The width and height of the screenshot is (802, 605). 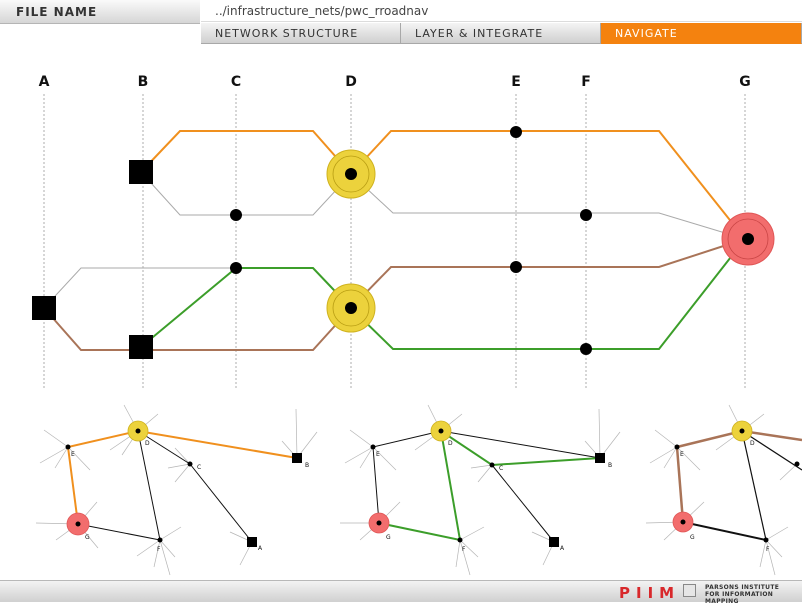 I want to click on minimap-2-label-b: B, so click(x=610, y=465).